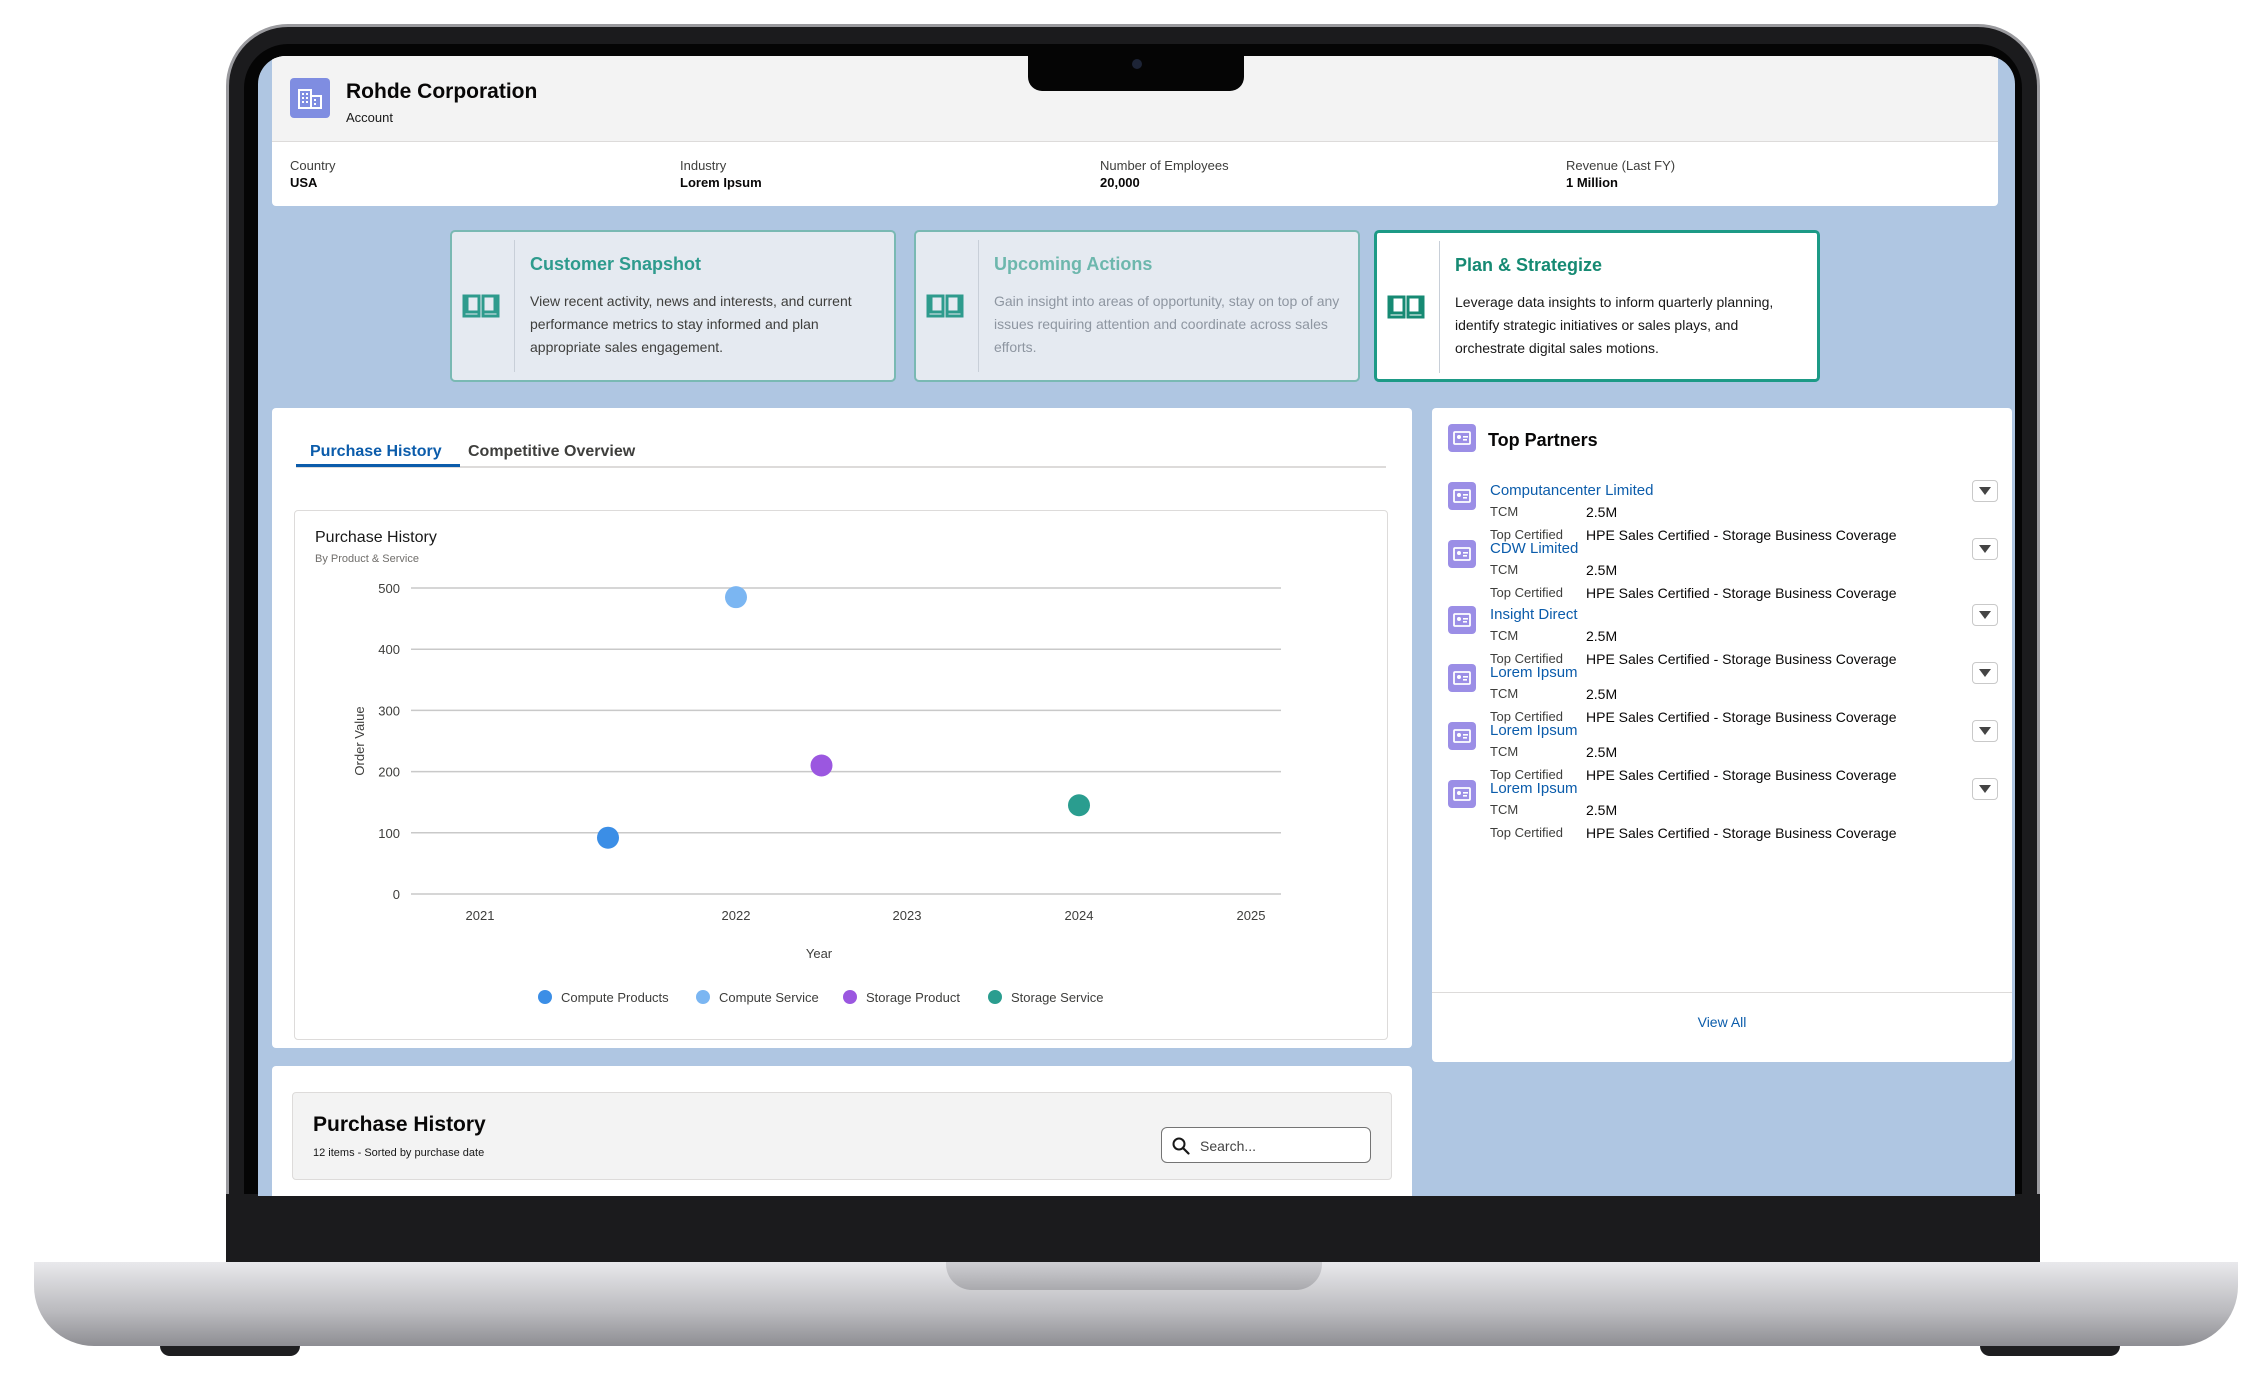 Image resolution: width=2258 pixels, height=1382 pixels. I want to click on y-tick-label: 100, so click(389, 833).